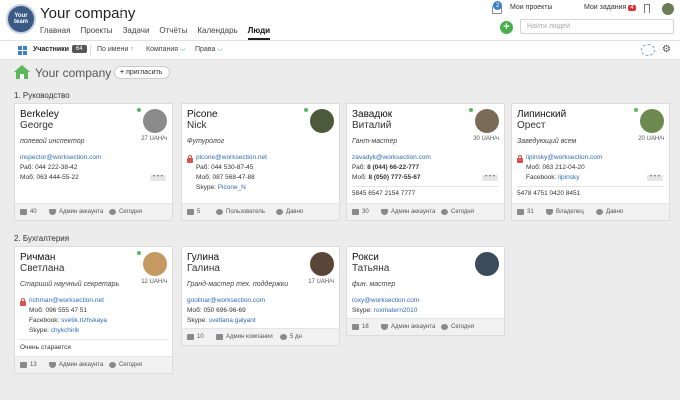 The height and width of the screenshot is (400, 680). Describe the element at coordinates (385, 300) in the screenshot. I see `email-link: roxy@worksection.com` at that location.